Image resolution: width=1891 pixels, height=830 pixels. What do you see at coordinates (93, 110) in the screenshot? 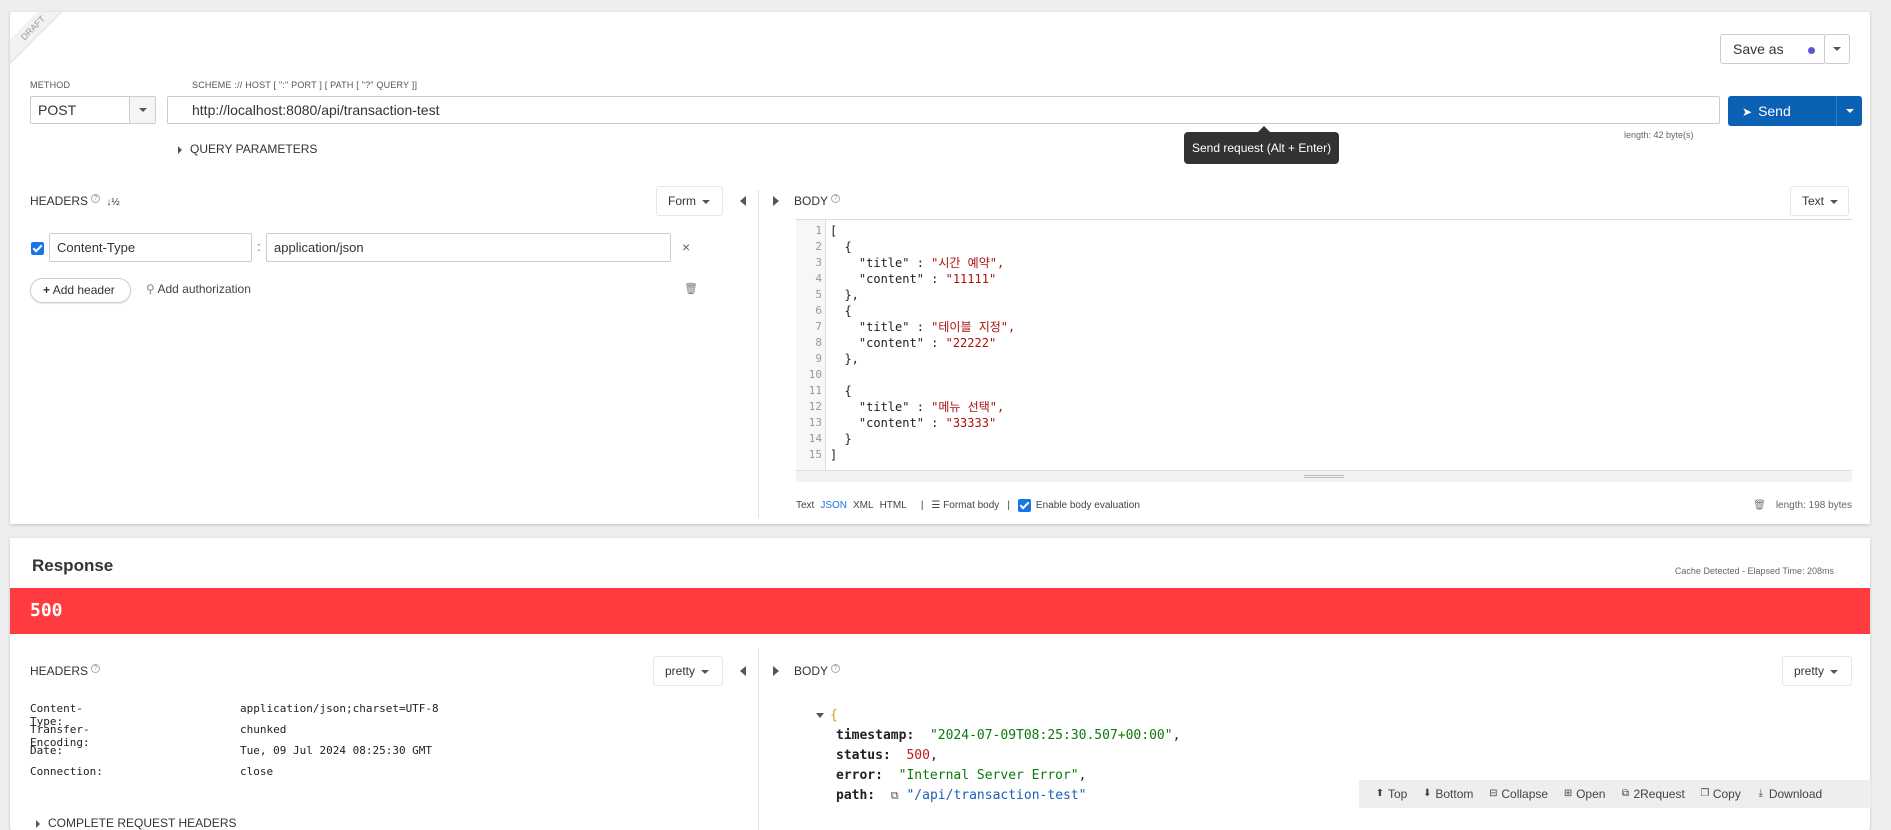
I see `method-select: POST` at bounding box center [93, 110].